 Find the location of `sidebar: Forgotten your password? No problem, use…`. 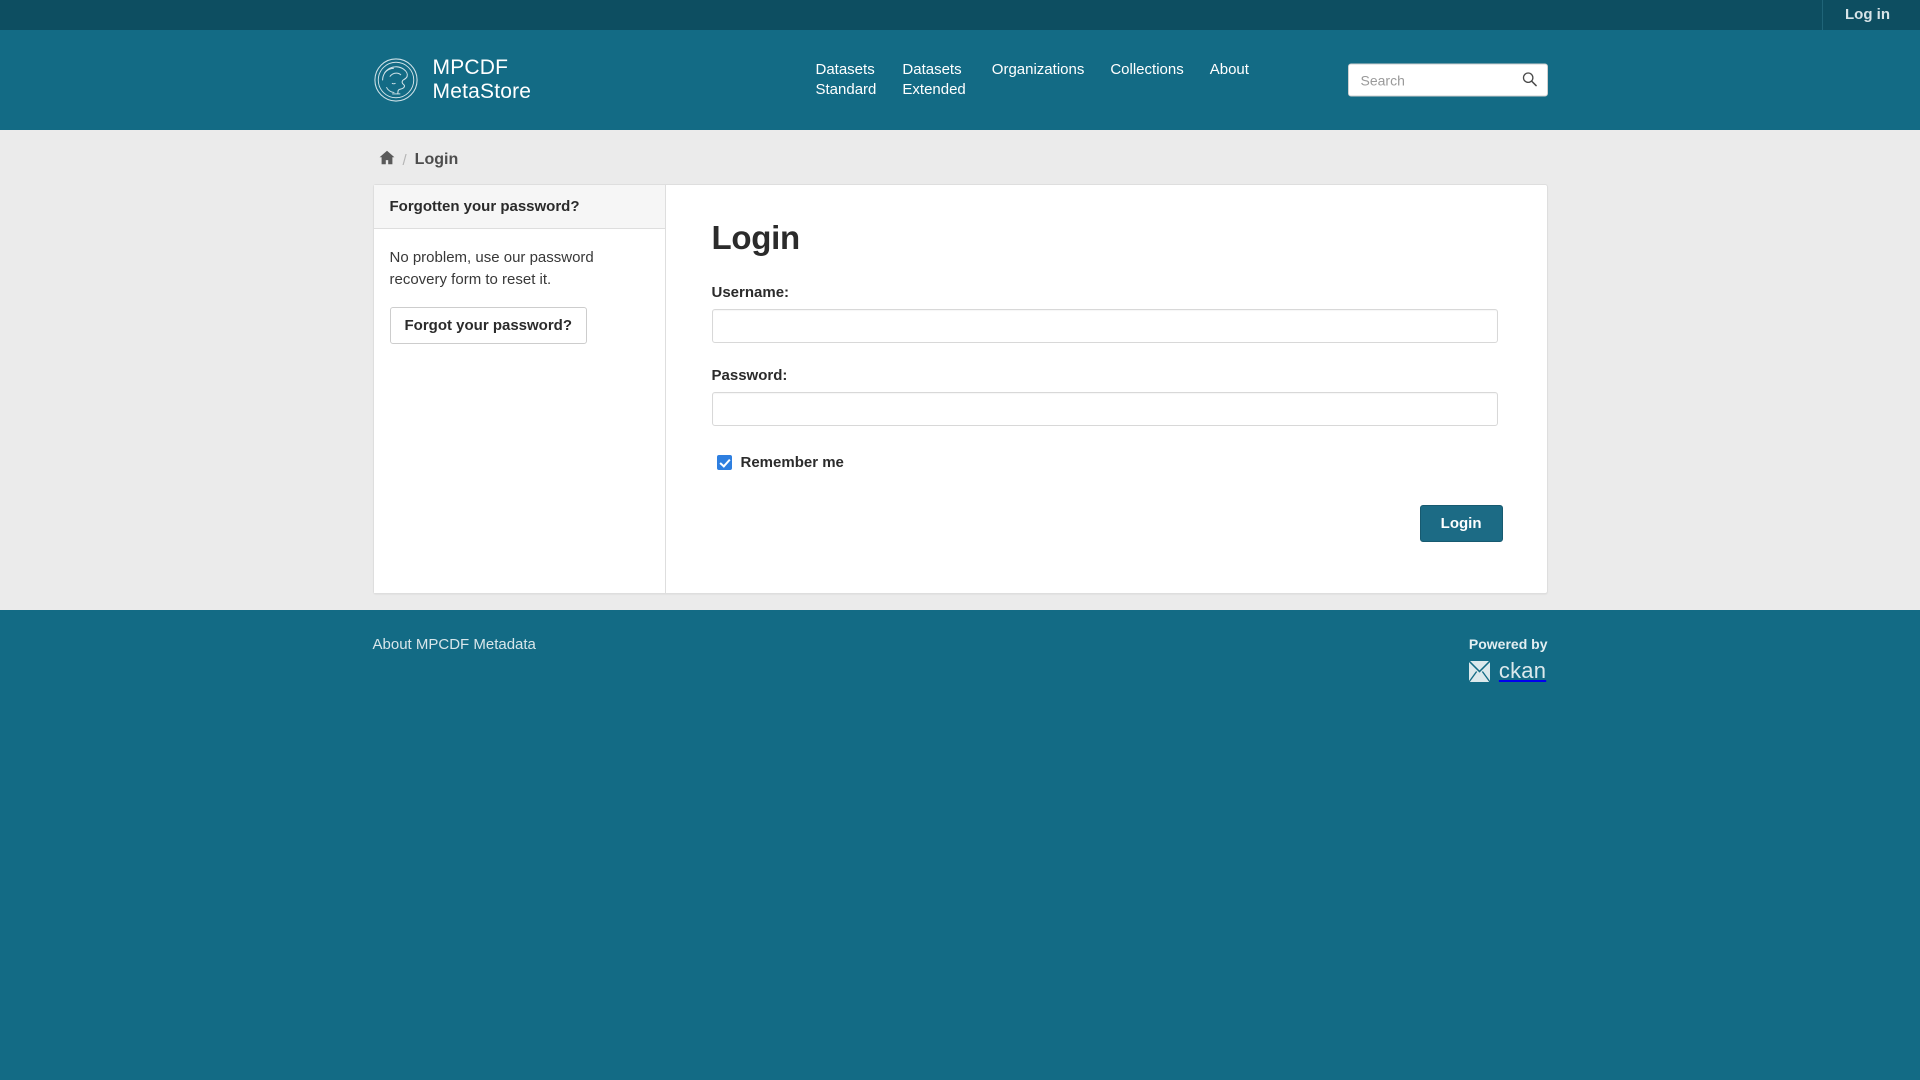

sidebar: Forgotten your password? No problem, use… is located at coordinates (519, 389).